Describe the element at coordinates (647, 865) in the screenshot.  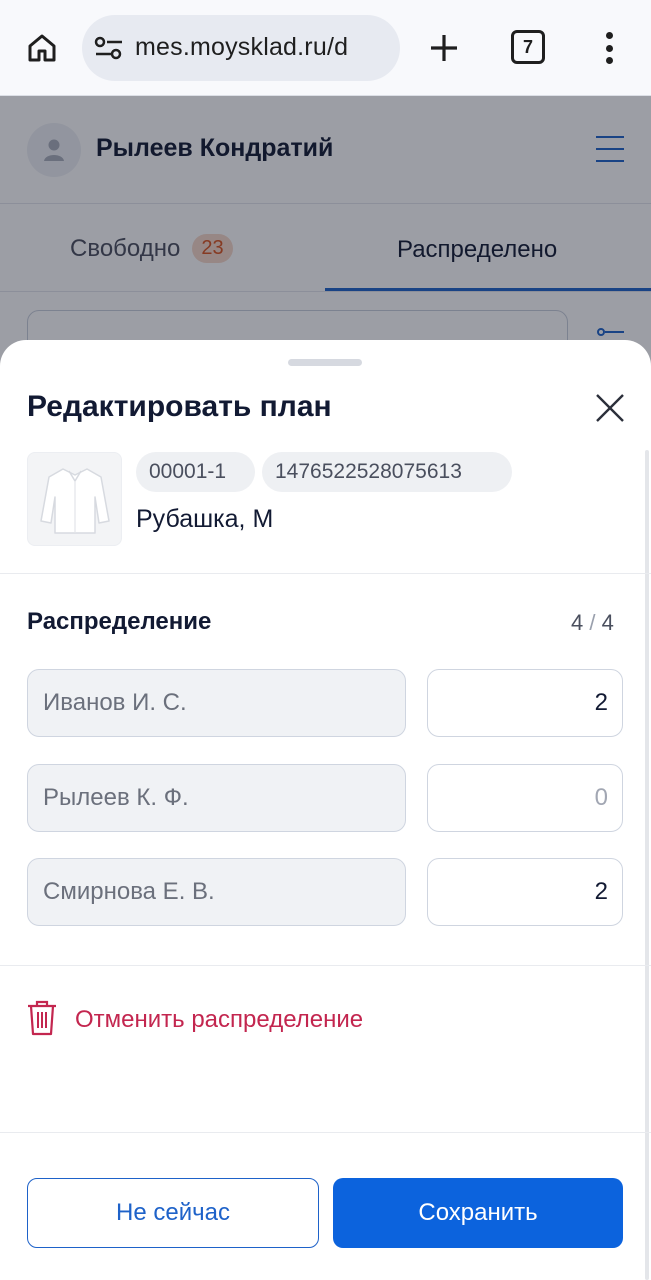
I see `scrollbar` at that location.